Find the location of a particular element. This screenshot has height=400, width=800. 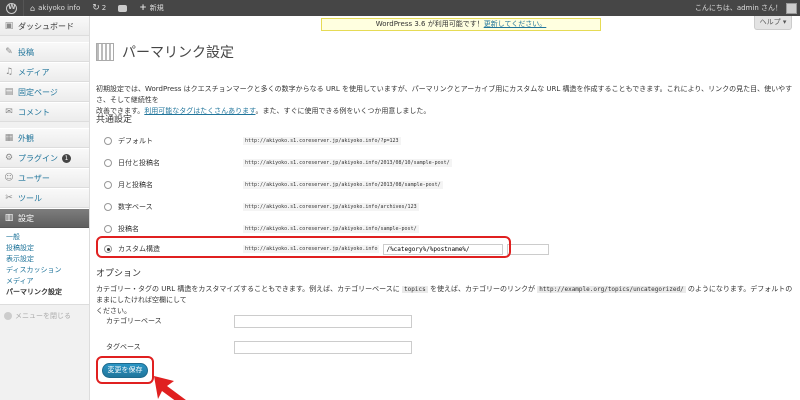

menu-pages: ▤ 固定ページ is located at coordinates (44, 92).